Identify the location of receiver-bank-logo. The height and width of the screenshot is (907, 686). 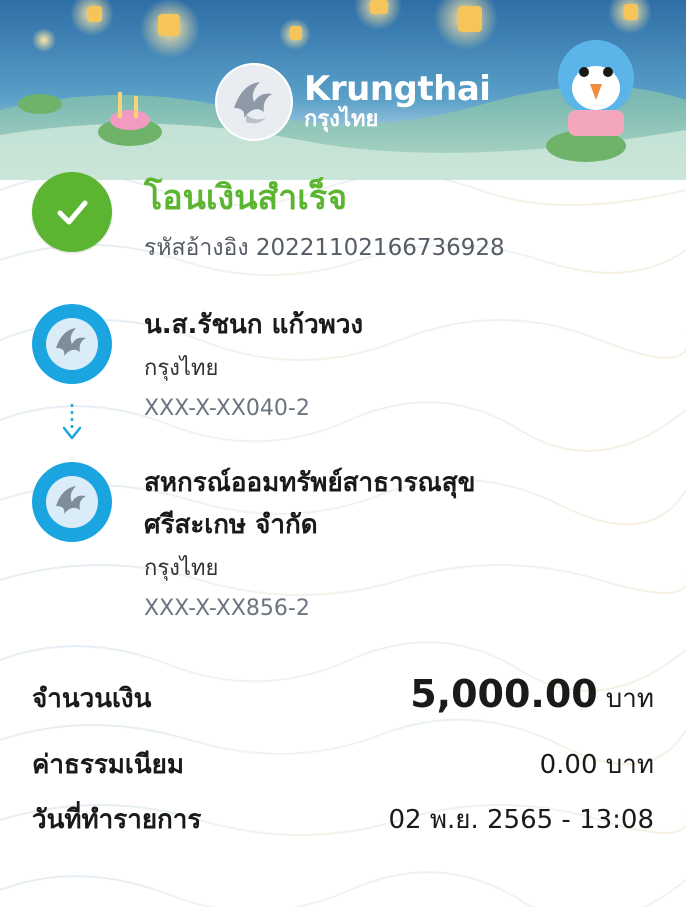
(72, 502).